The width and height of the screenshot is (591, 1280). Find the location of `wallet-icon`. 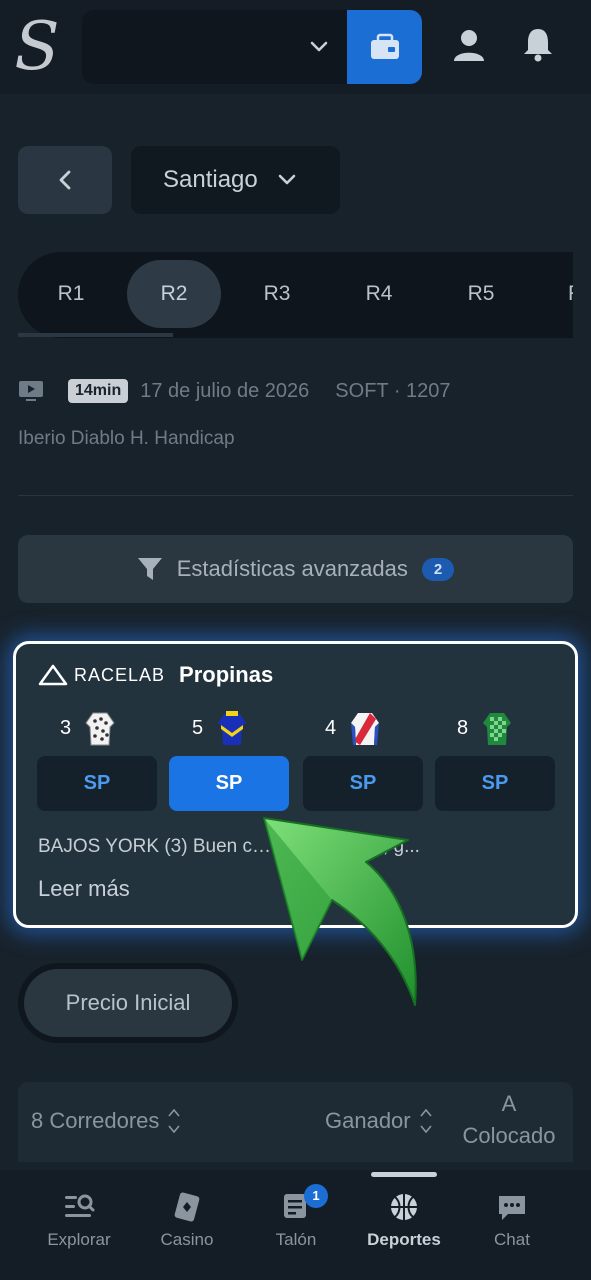

wallet-icon is located at coordinates (384, 46).